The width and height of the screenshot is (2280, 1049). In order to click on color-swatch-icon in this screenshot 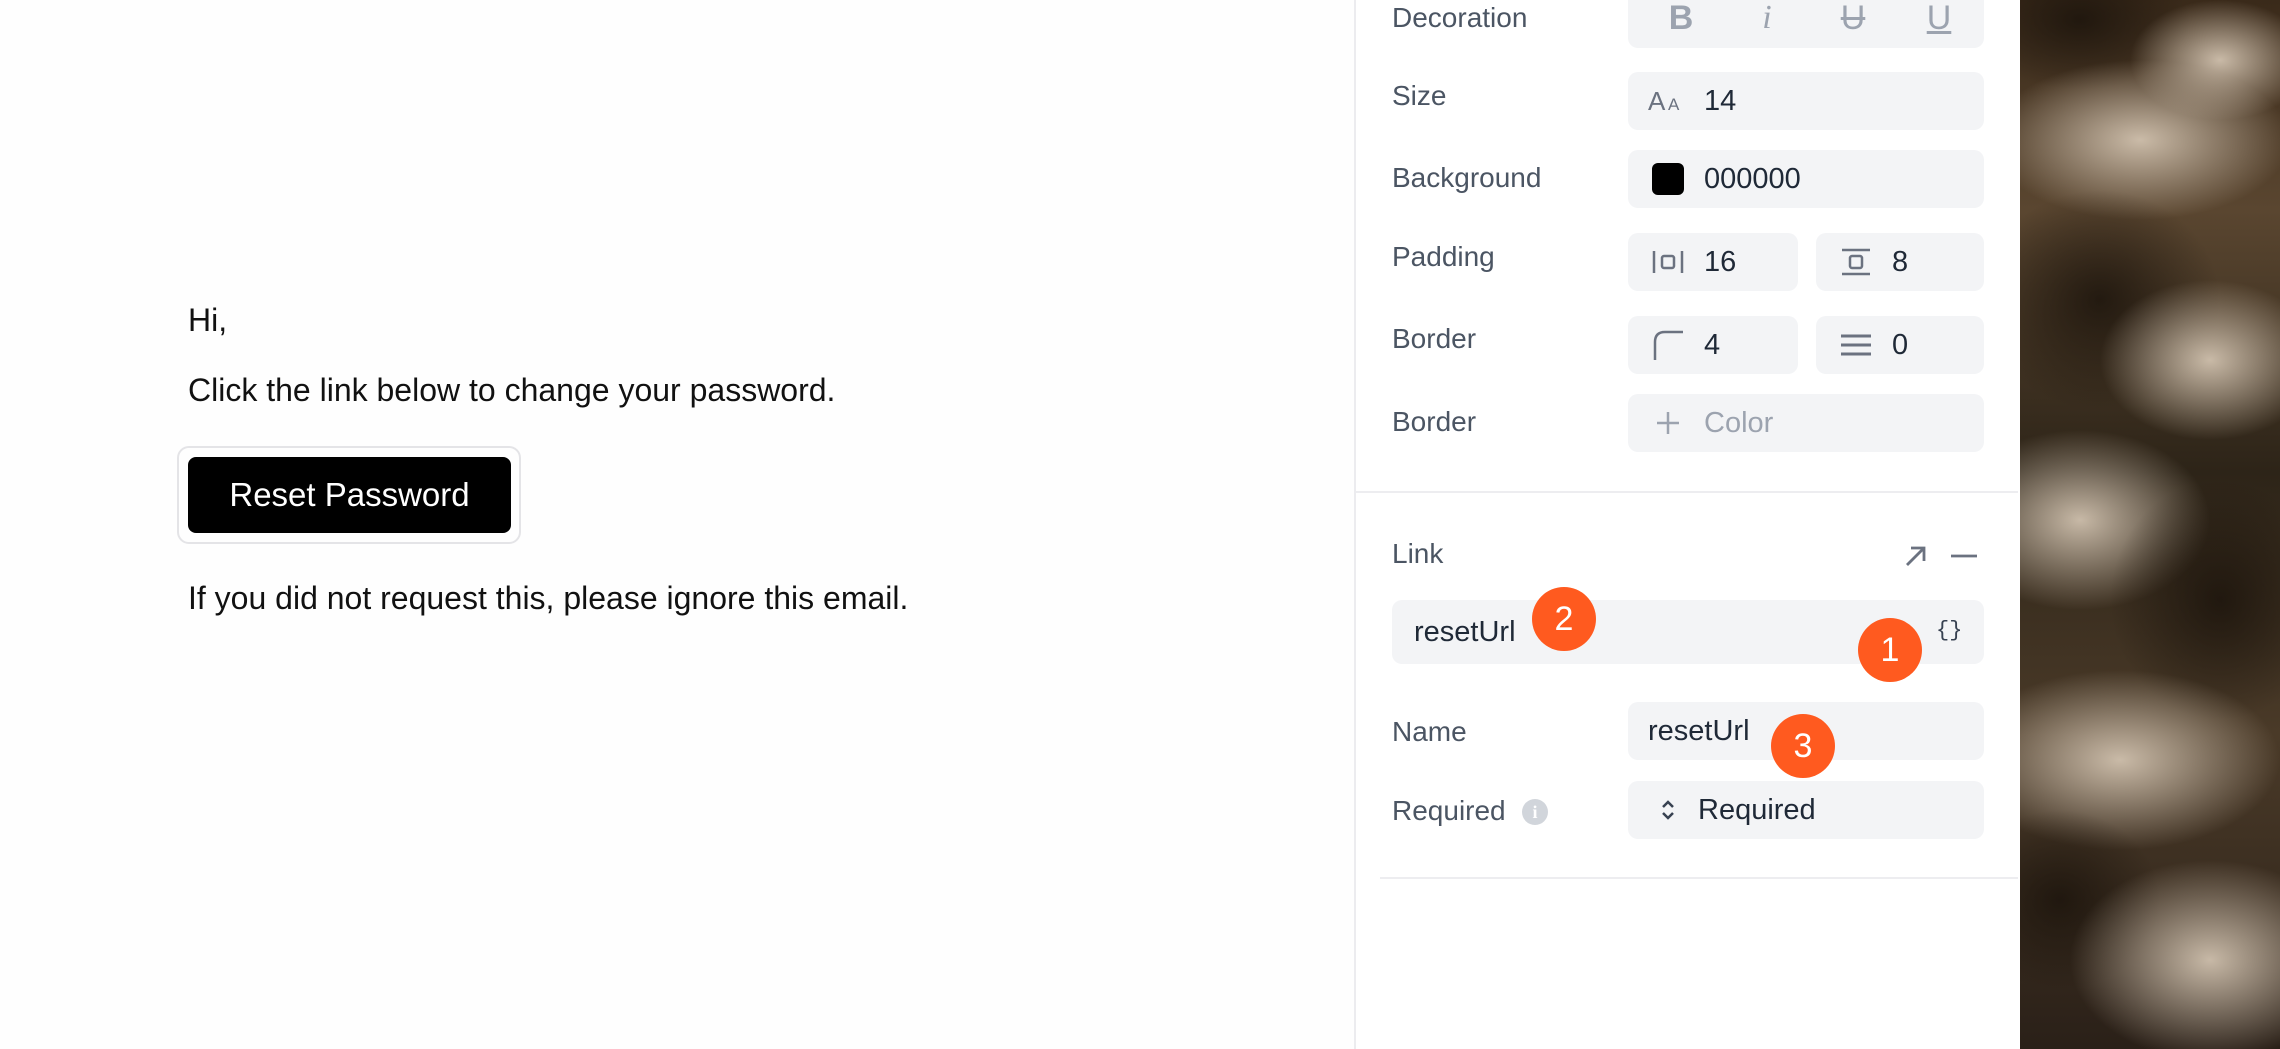, I will do `click(1668, 179)`.